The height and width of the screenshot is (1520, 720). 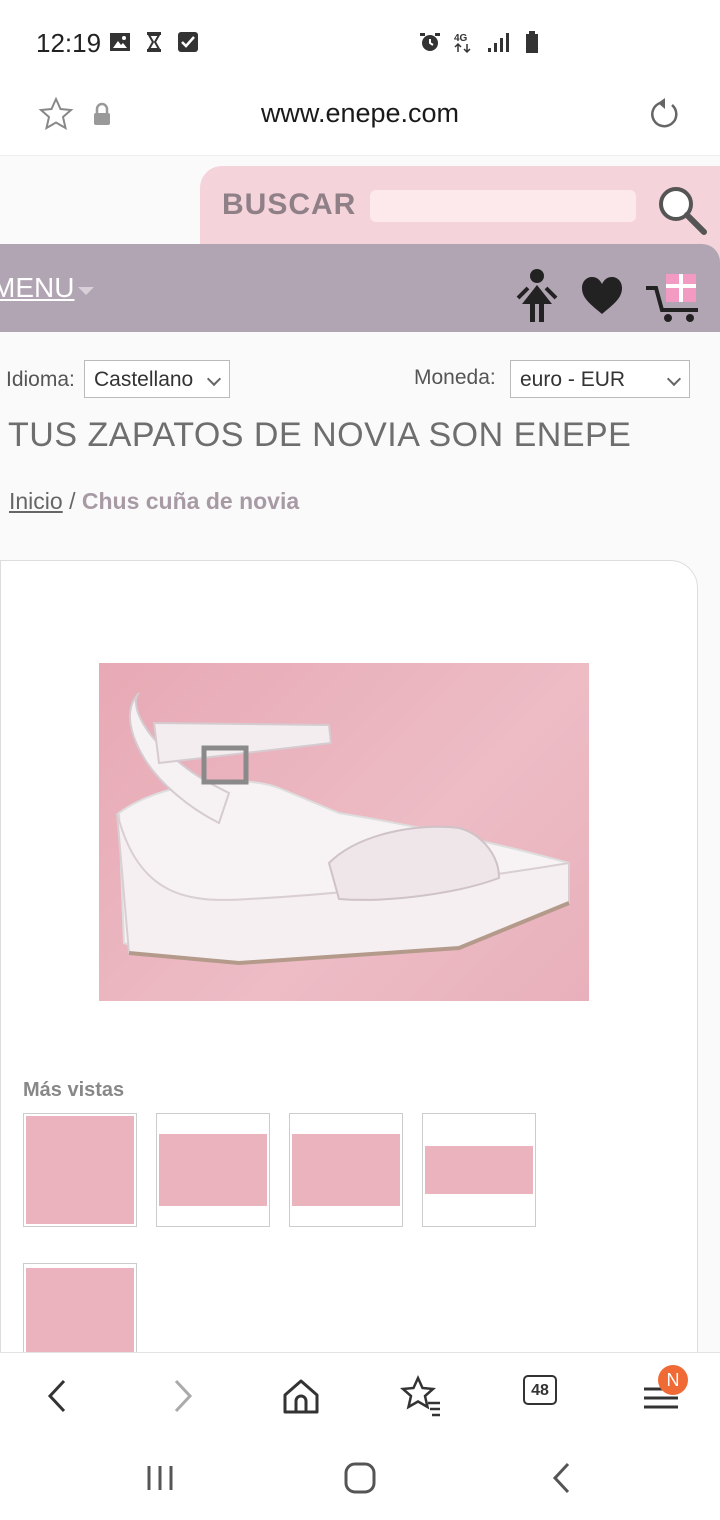 I want to click on notification-icons, so click(x=154, y=42).